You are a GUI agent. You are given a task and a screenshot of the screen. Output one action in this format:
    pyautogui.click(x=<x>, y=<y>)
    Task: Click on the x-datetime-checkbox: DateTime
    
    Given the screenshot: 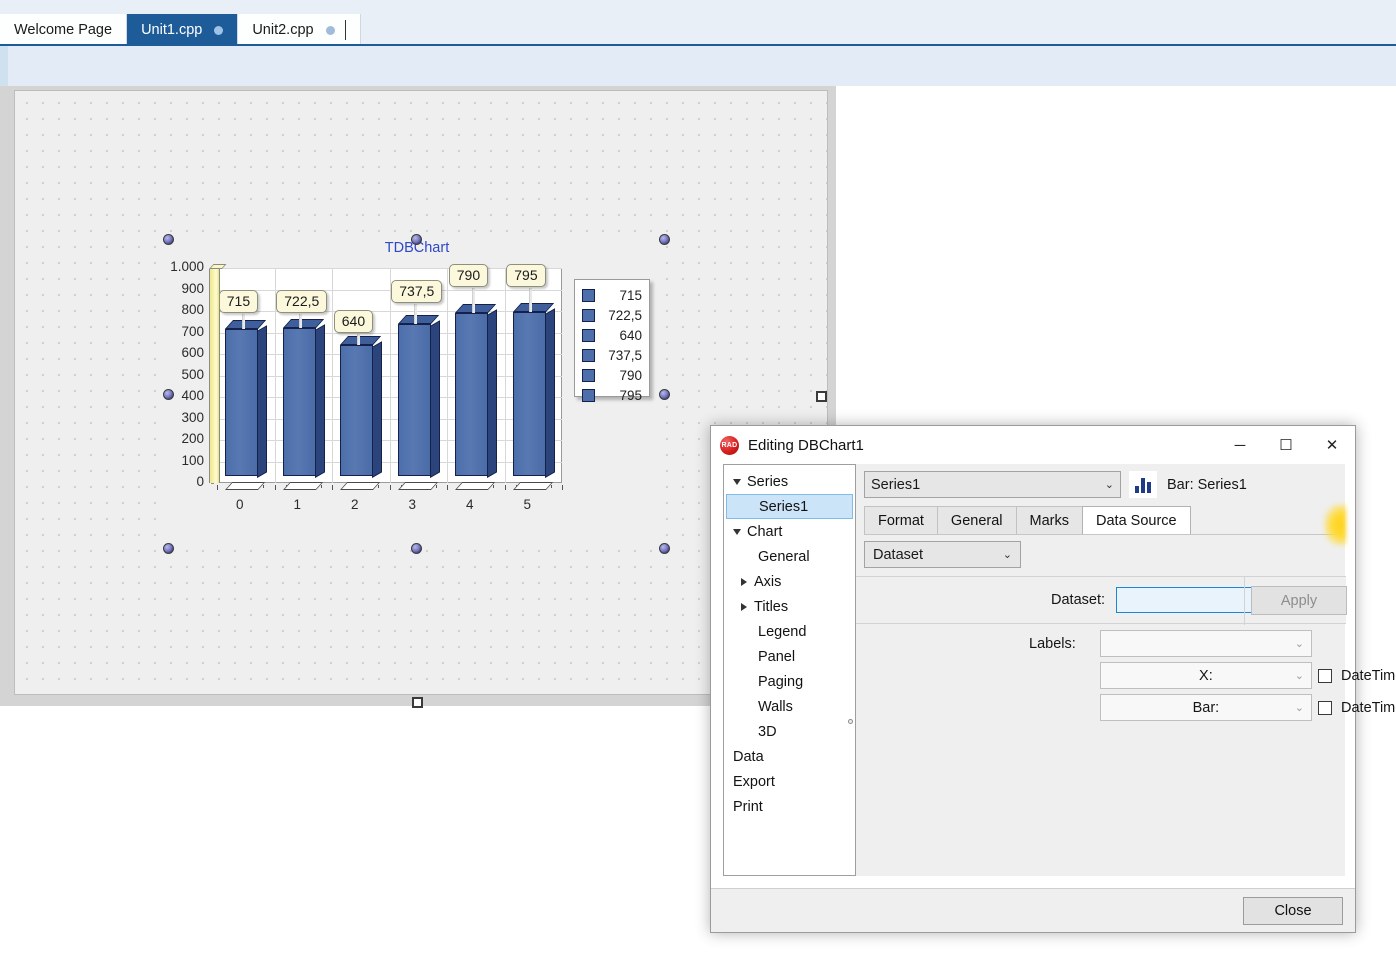 What is the action you would take?
    pyautogui.click(x=1357, y=676)
    